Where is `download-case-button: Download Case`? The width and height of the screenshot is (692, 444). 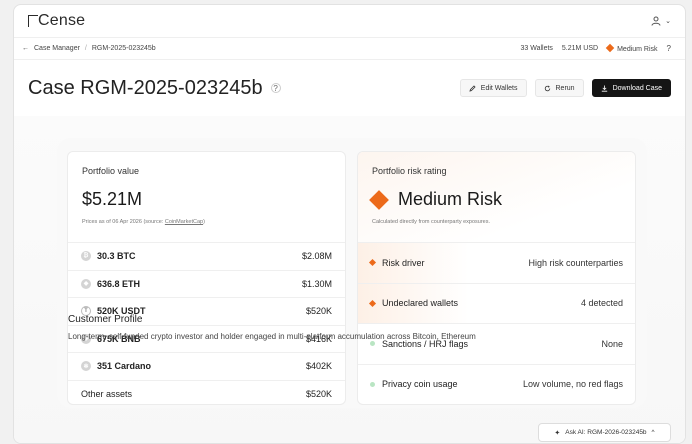 download-case-button: Download Case is located at coordinates (631, 88).